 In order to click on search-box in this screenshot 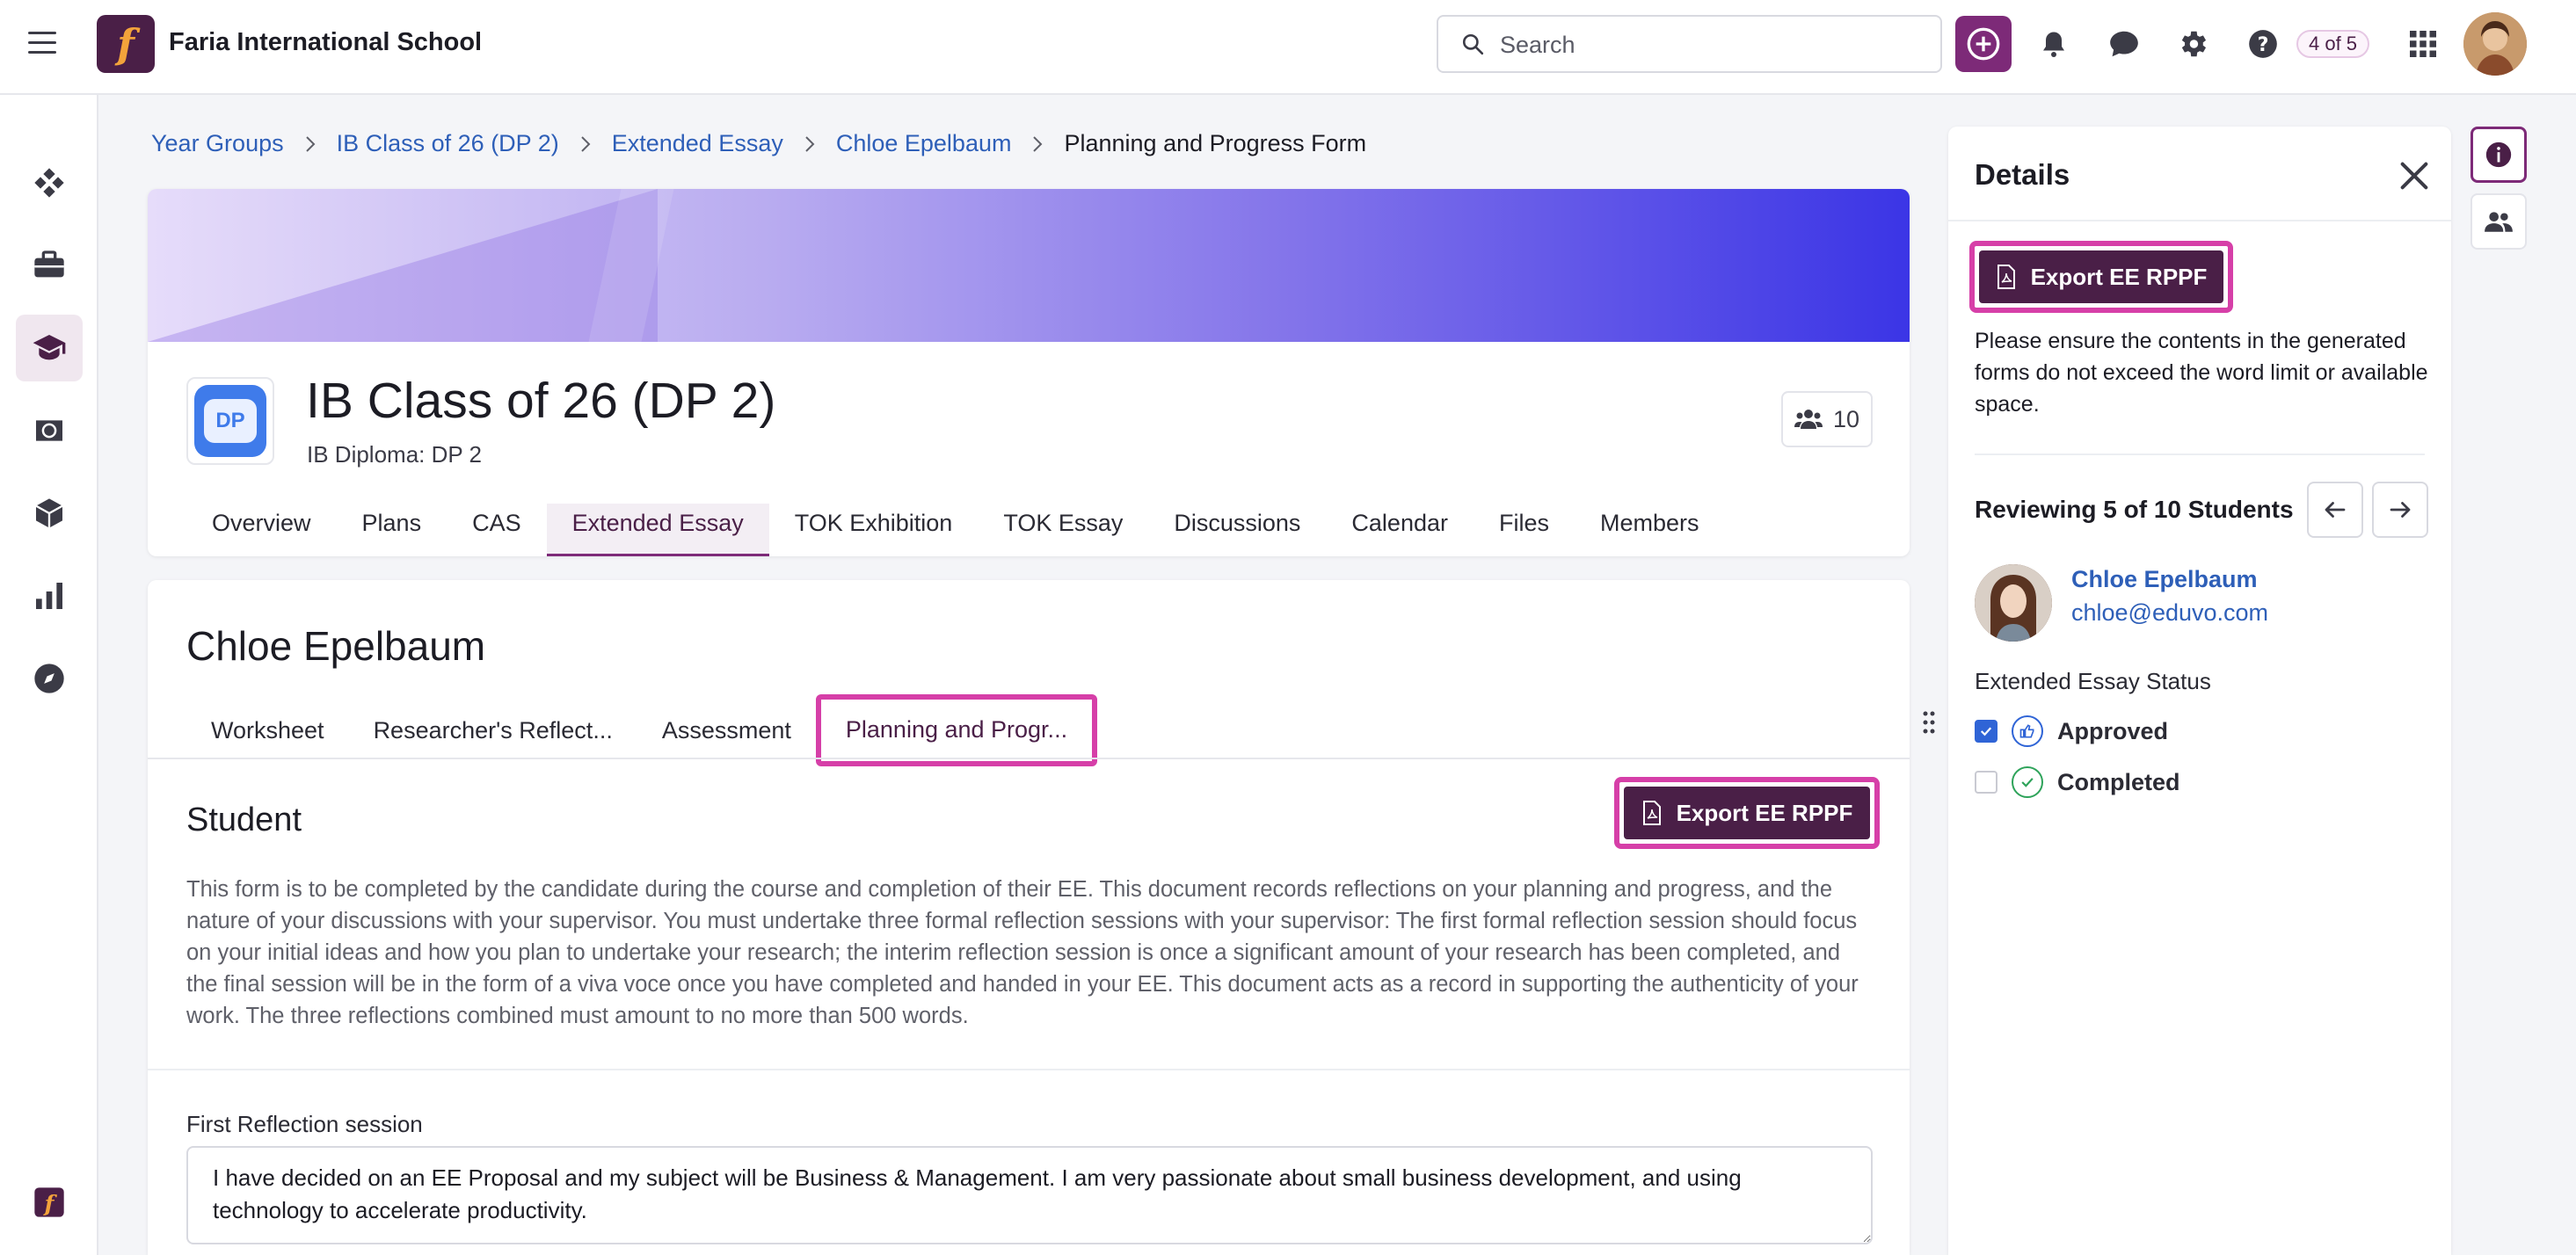, I will do `click(1689, 44)`.